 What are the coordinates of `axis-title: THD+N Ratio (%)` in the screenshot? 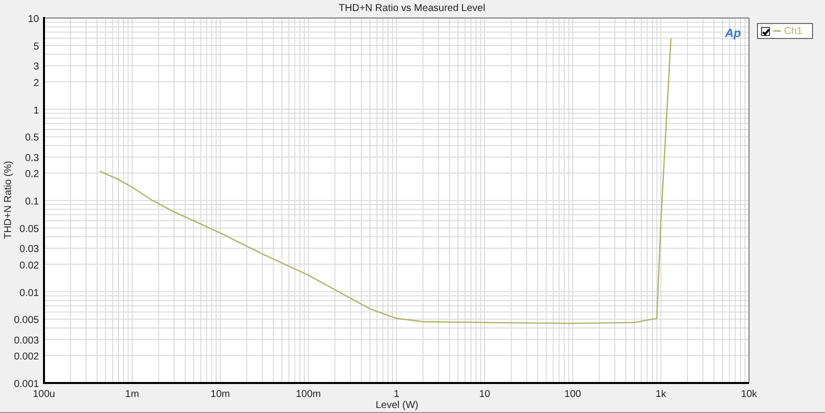 It's located at (8, 200).